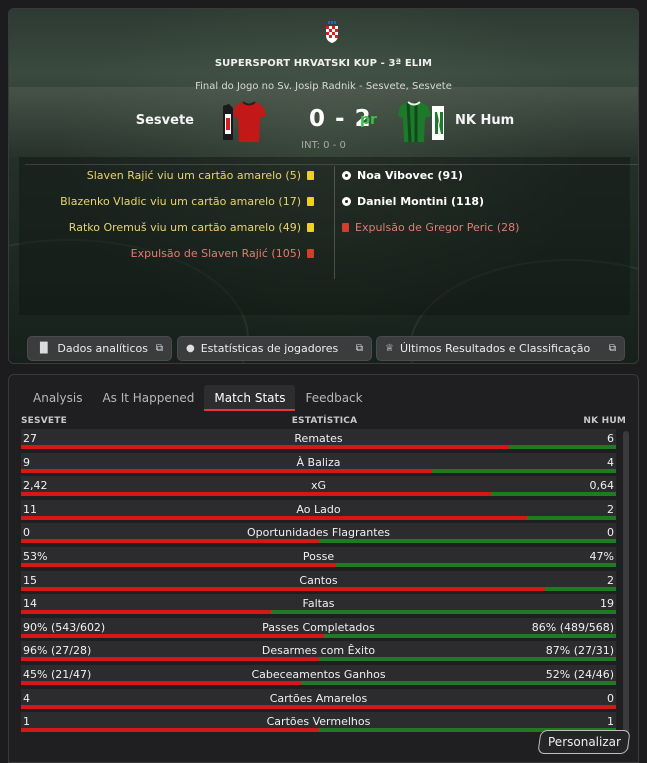 Image resolution: width=647 pixels, height=763 pixels. What do you see at coordinates (193, 175) in the screenshot?
I see `event-text: Slaven Rajić viu um cartão amarelo (5)` at bounding box center [193, 175].